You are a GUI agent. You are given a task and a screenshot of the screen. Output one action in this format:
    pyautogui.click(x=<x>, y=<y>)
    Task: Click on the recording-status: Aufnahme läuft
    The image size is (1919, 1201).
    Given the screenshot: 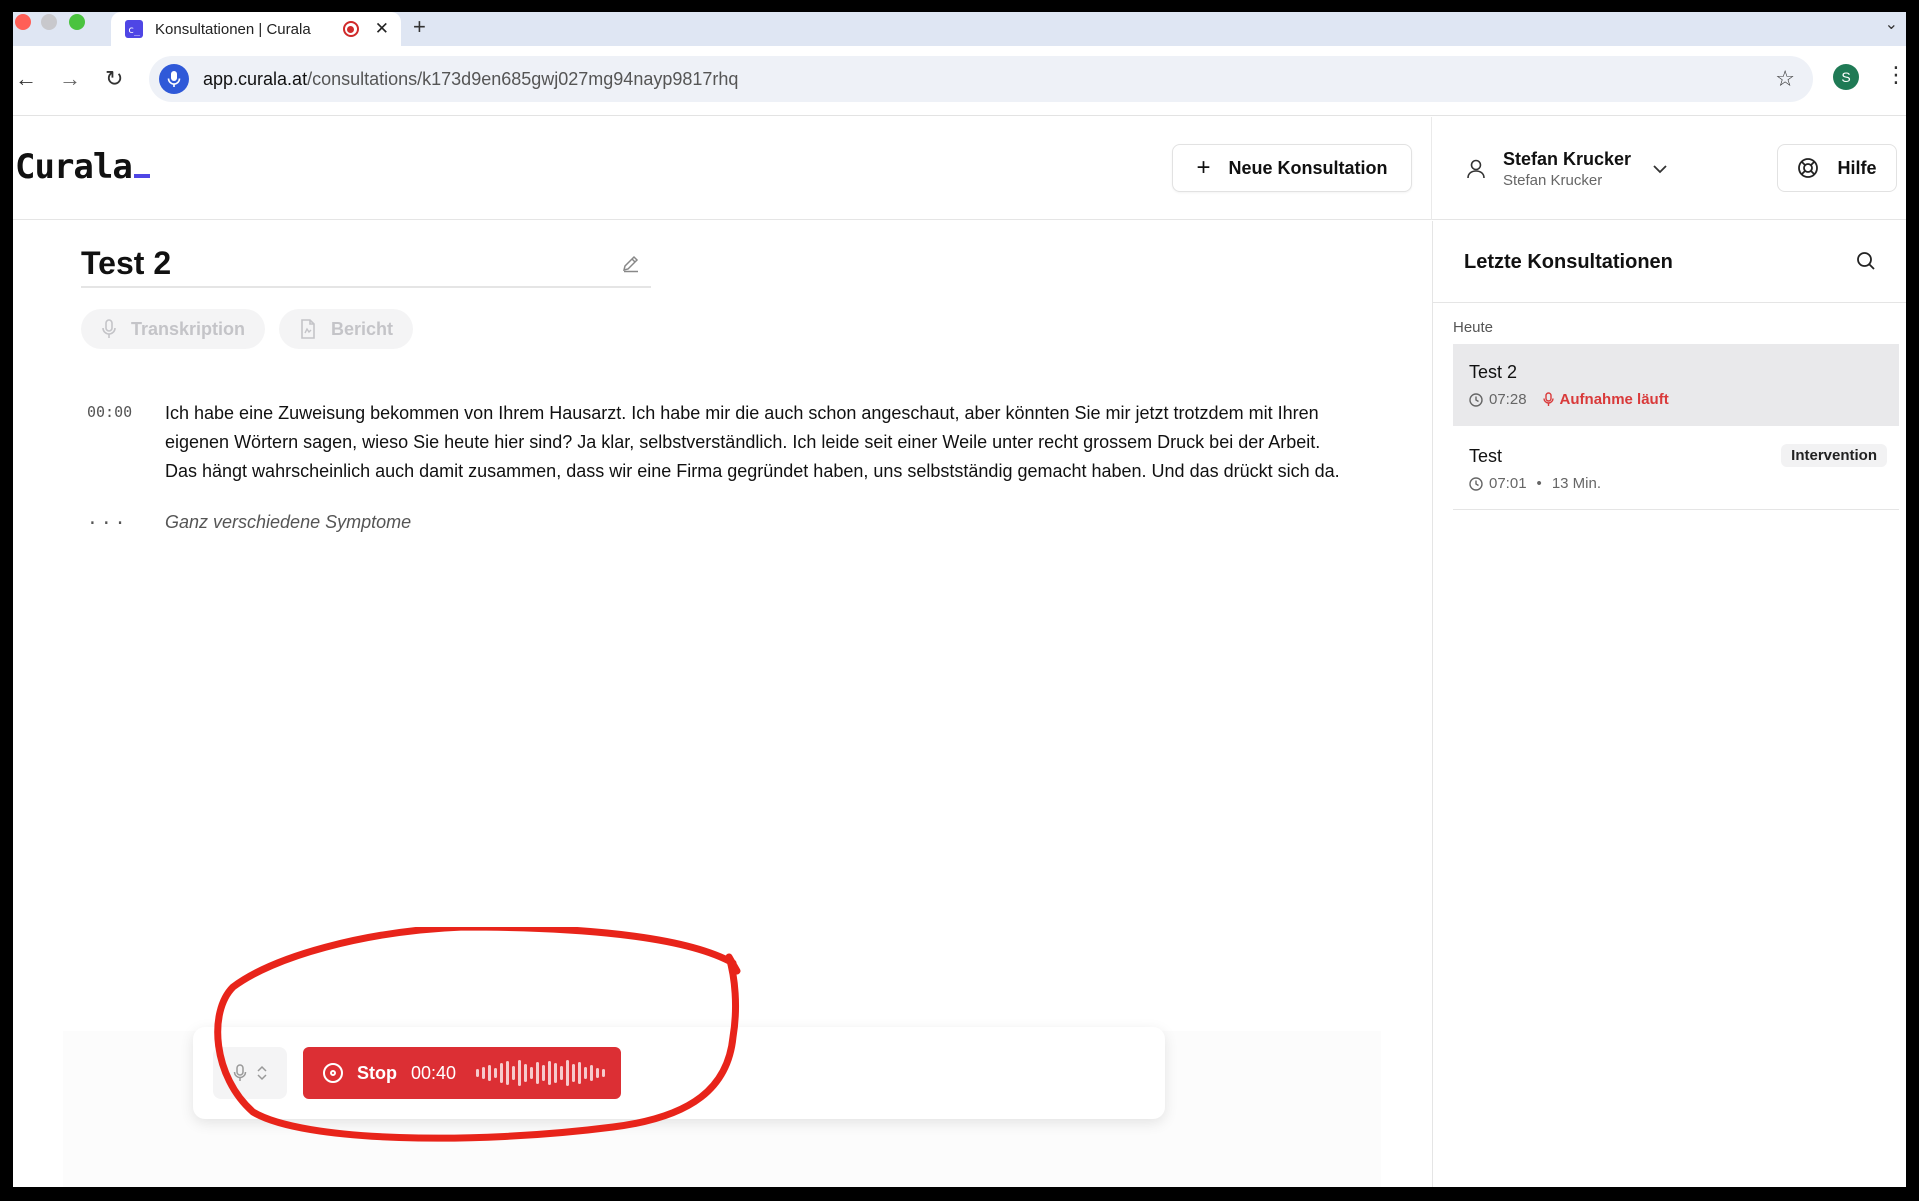 What is the action you would take?
    pyautogui.click(x=1605, y=399)
    